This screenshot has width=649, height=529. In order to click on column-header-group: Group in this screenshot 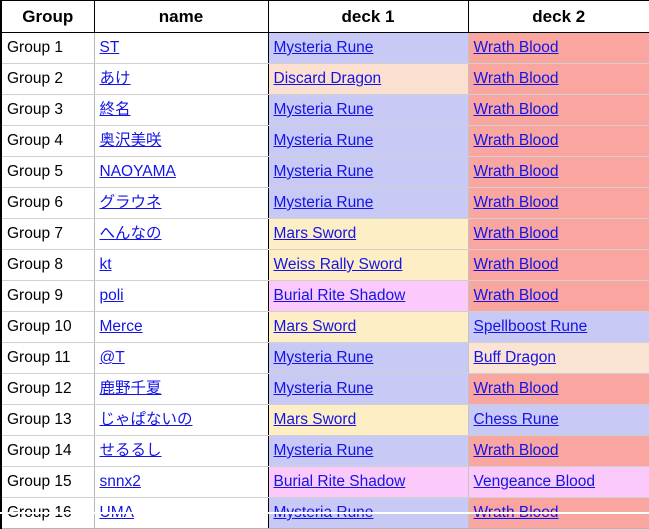, I will do `click(47, 16)`.